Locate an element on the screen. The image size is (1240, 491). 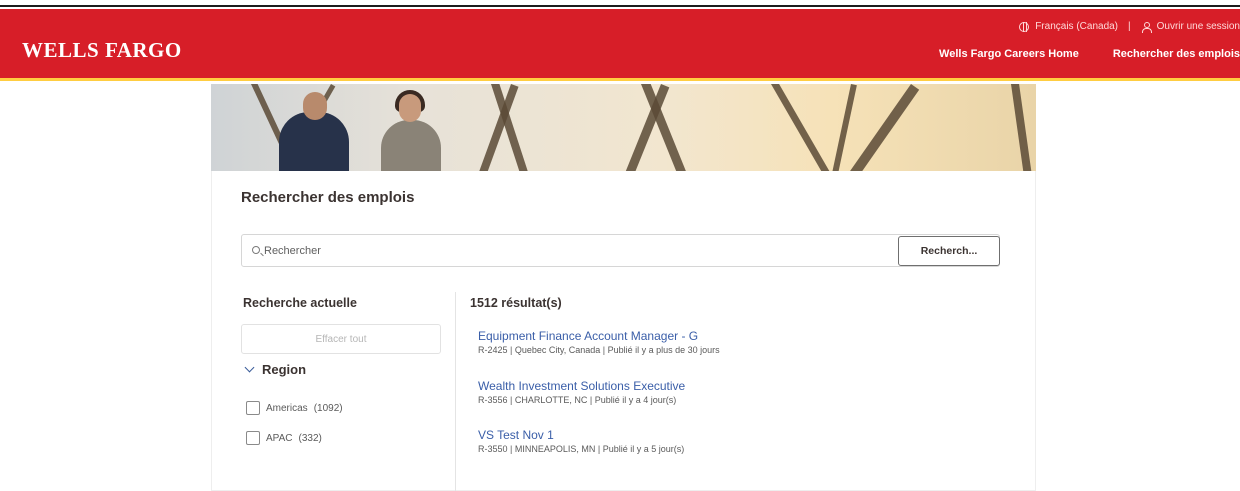
user-icon is located at coordinates (1146, 27).